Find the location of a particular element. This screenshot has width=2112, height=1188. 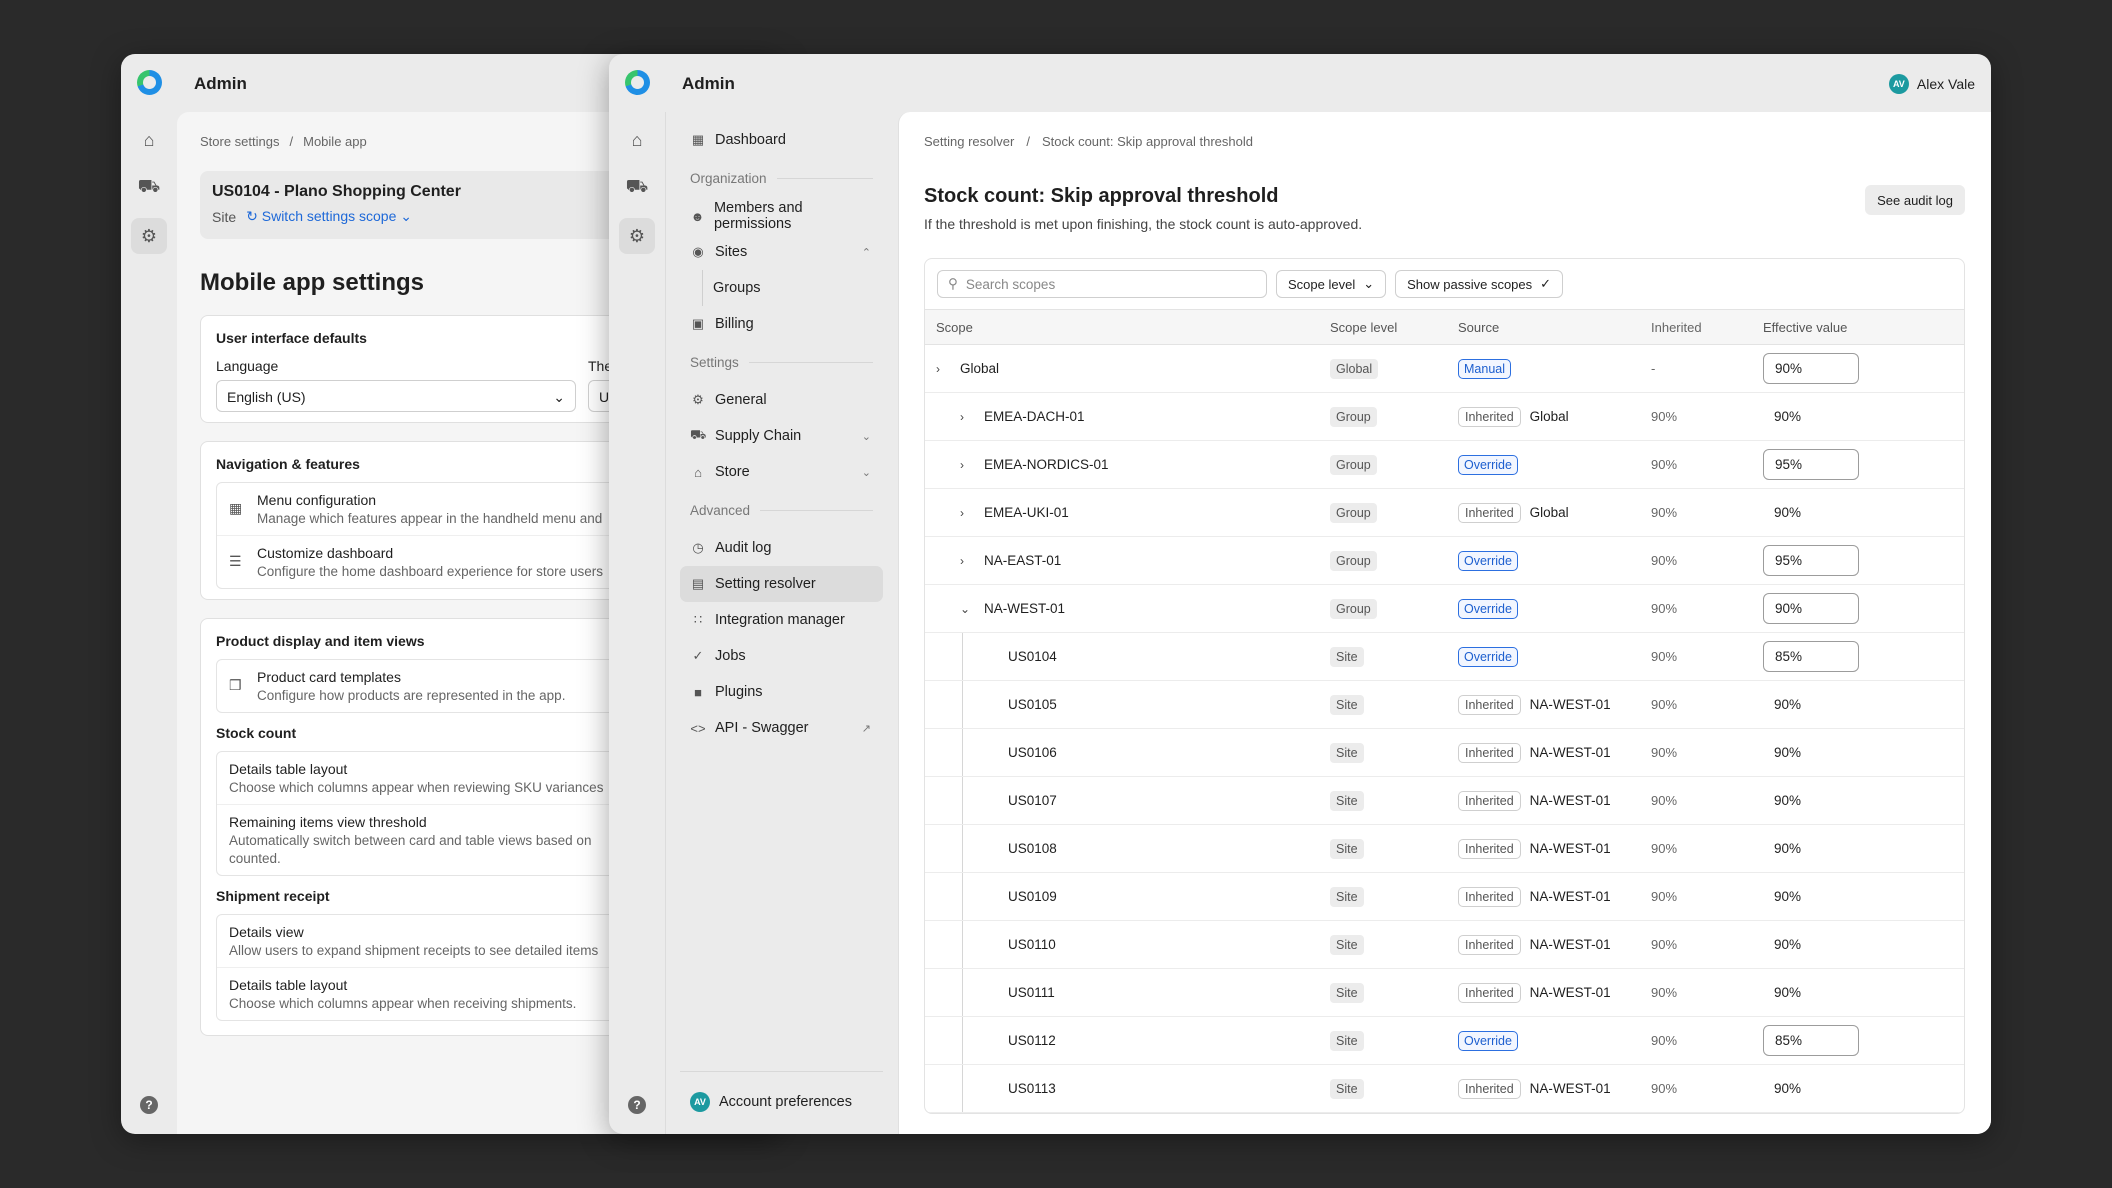

scope-level-tag: Site is located at coordinates (1347, 945).